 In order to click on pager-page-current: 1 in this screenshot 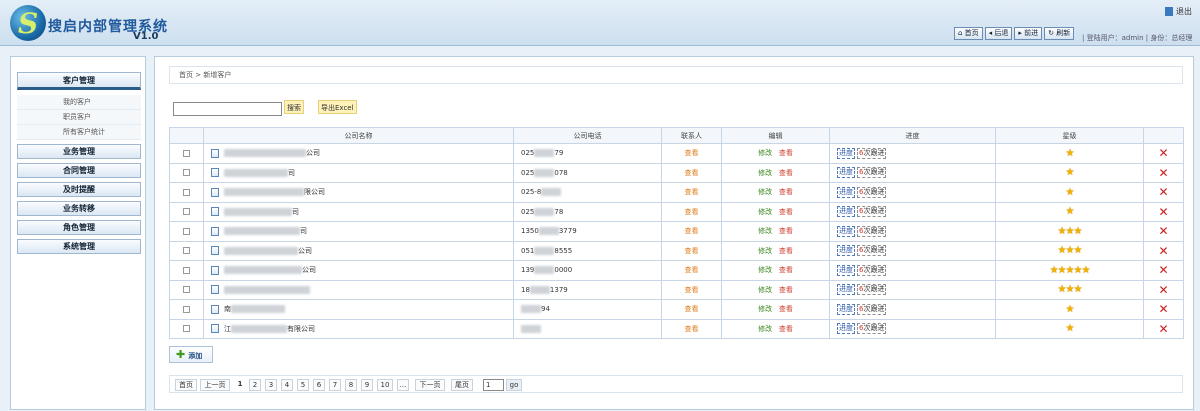, I will do `click(240, 385)`.